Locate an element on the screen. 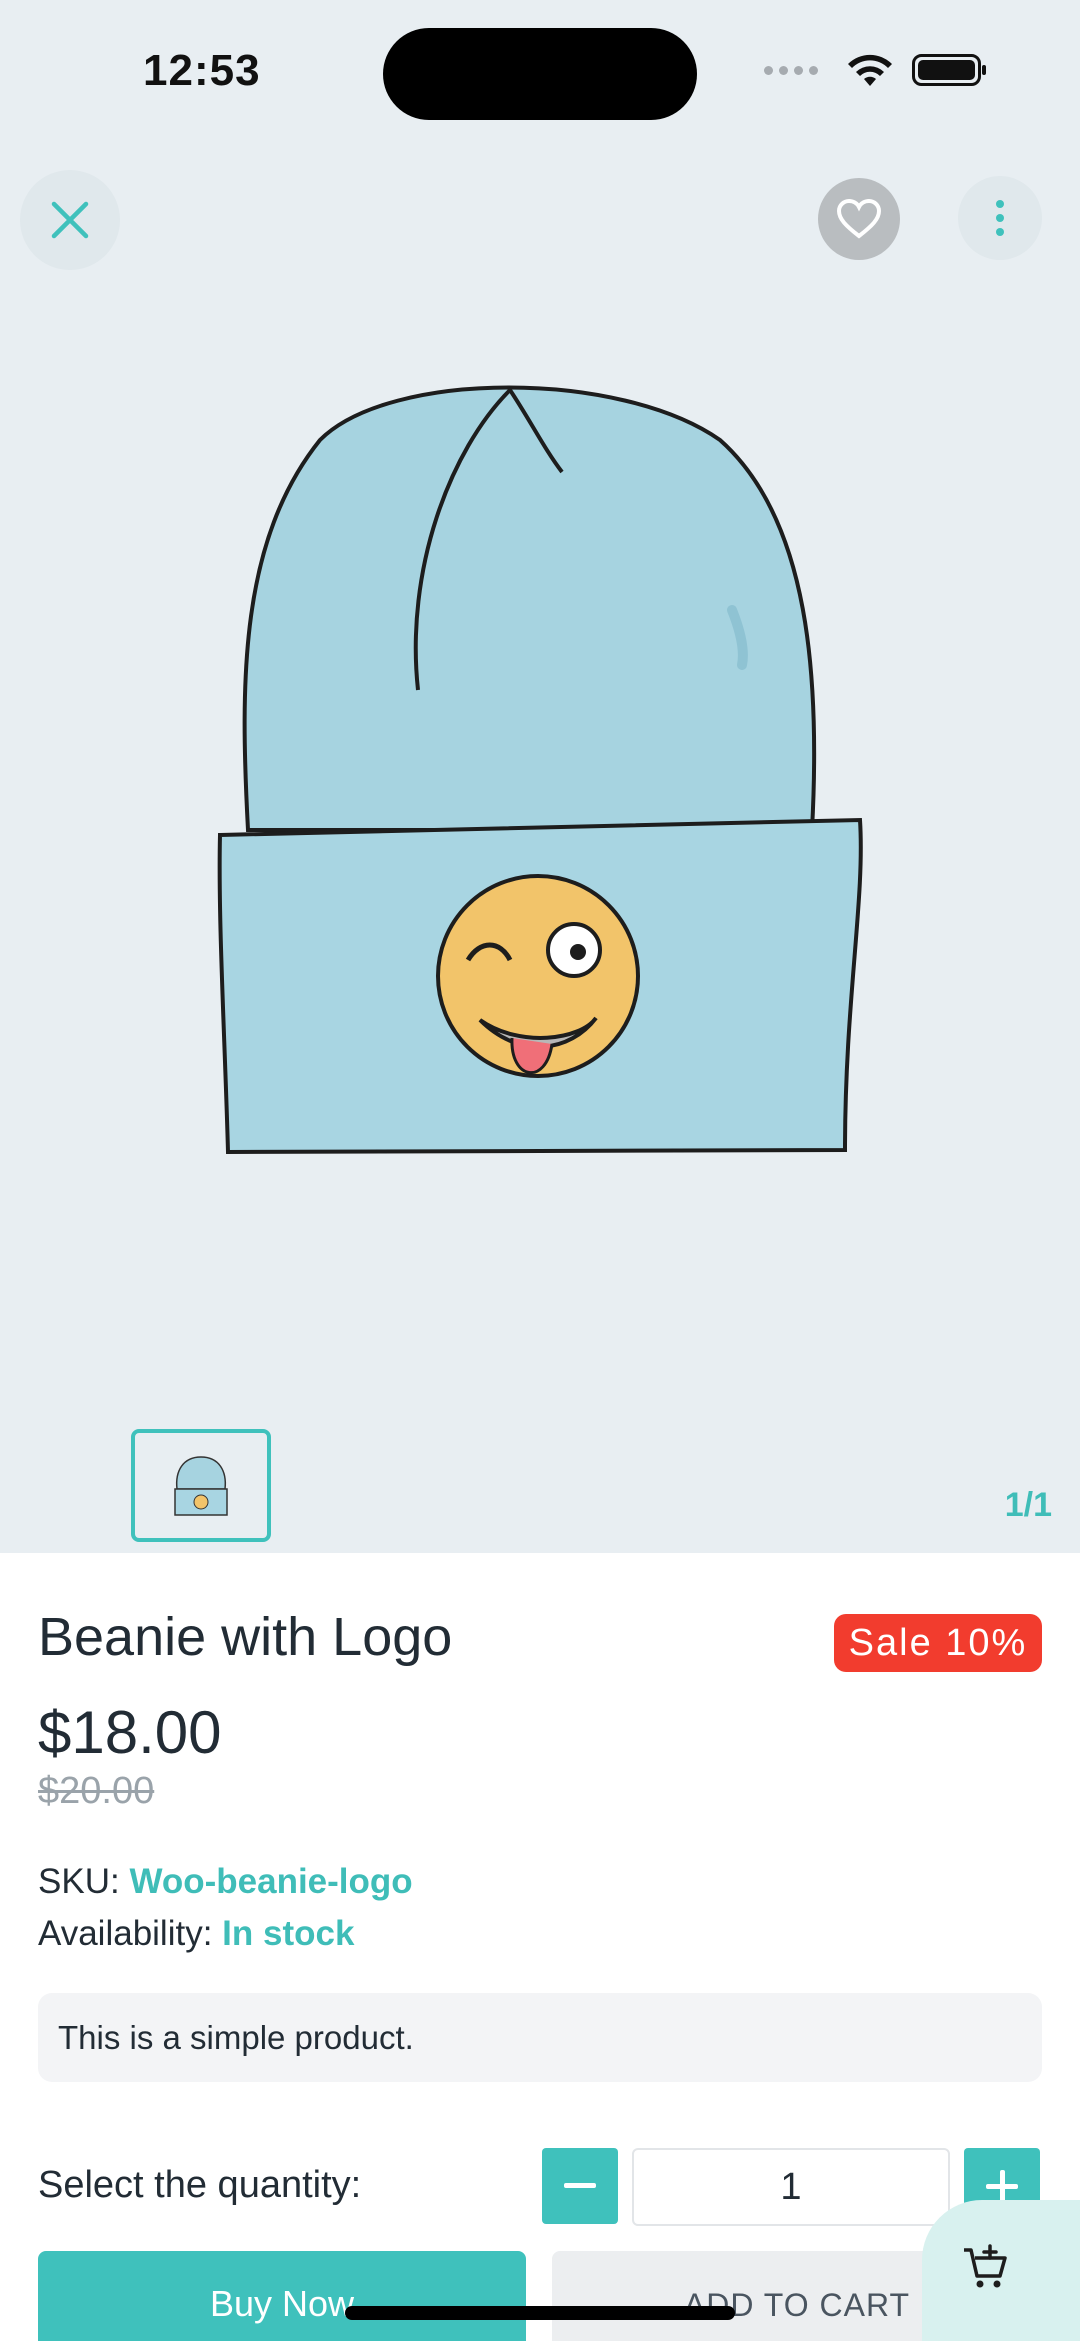 The image size is (1080, 2341). availability-label: Availability: is located at coordinates (125, 1933).